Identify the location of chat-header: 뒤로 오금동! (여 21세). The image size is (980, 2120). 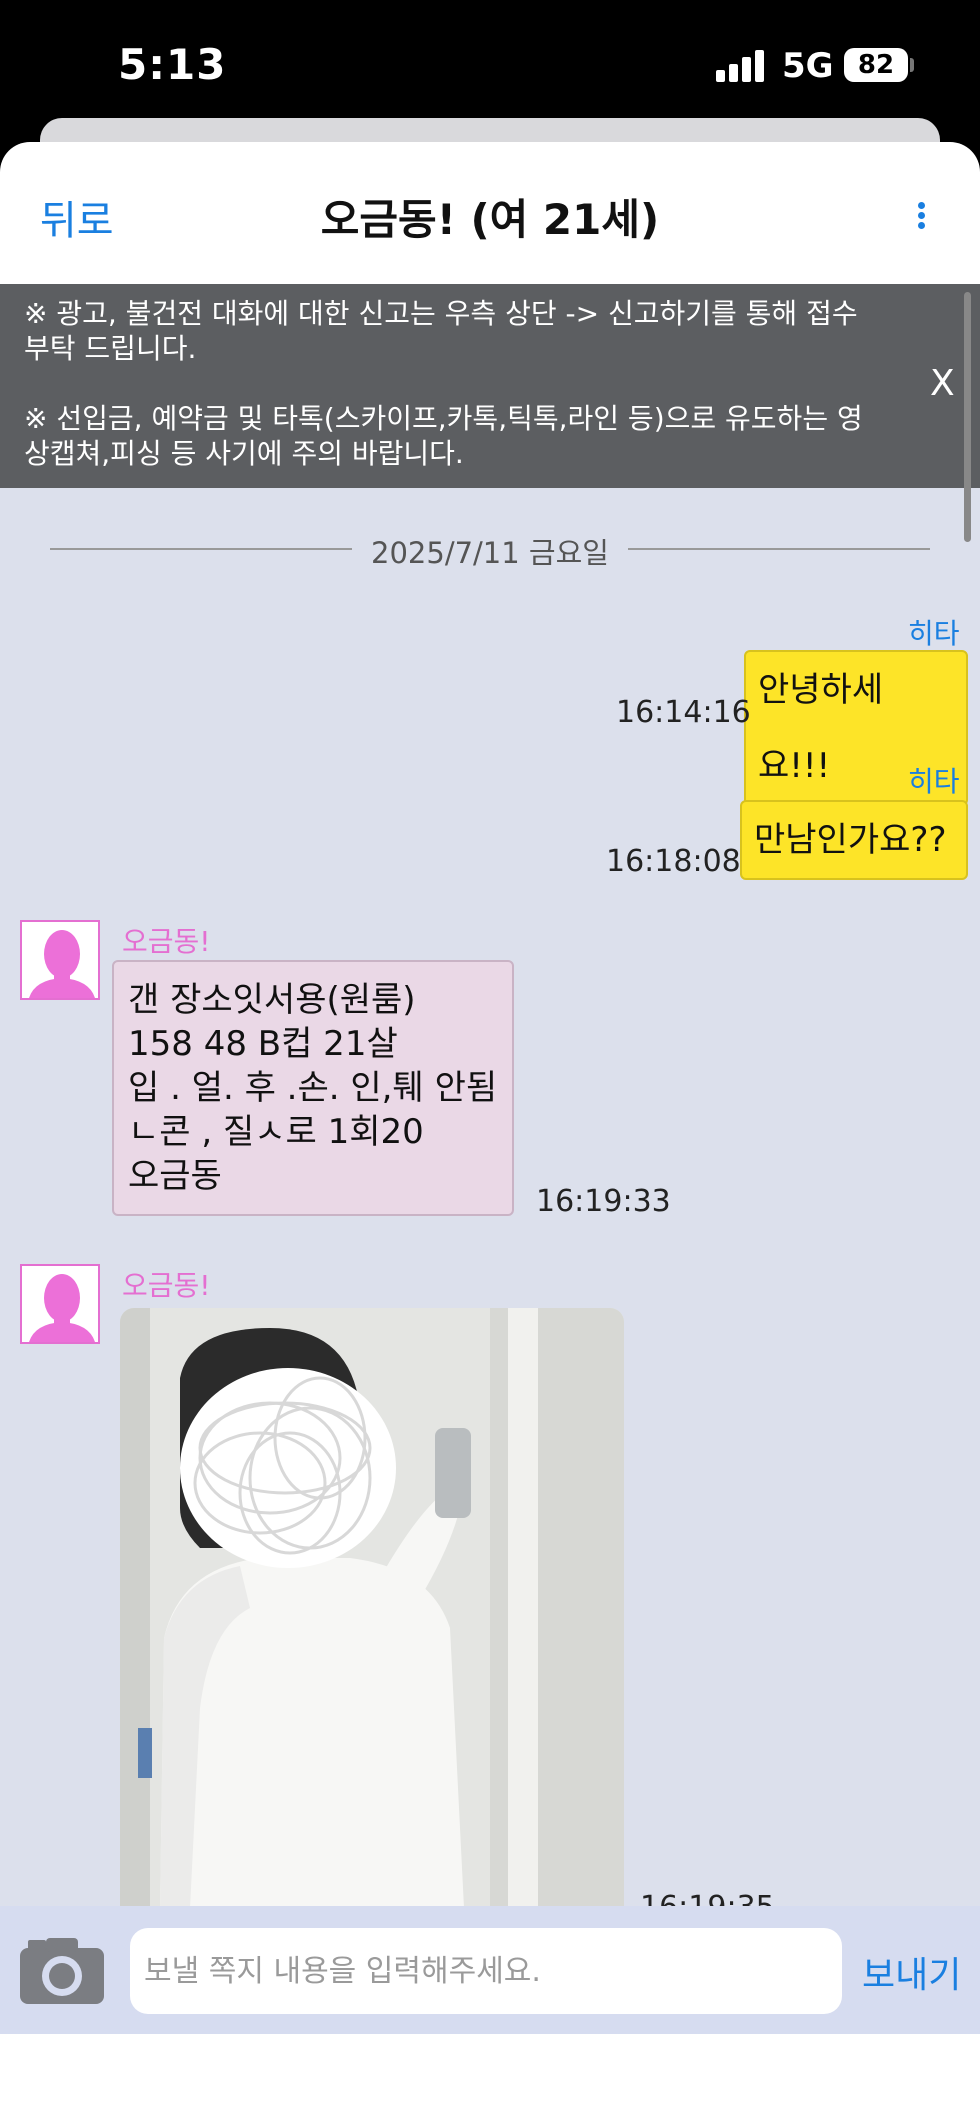
(490, 213).